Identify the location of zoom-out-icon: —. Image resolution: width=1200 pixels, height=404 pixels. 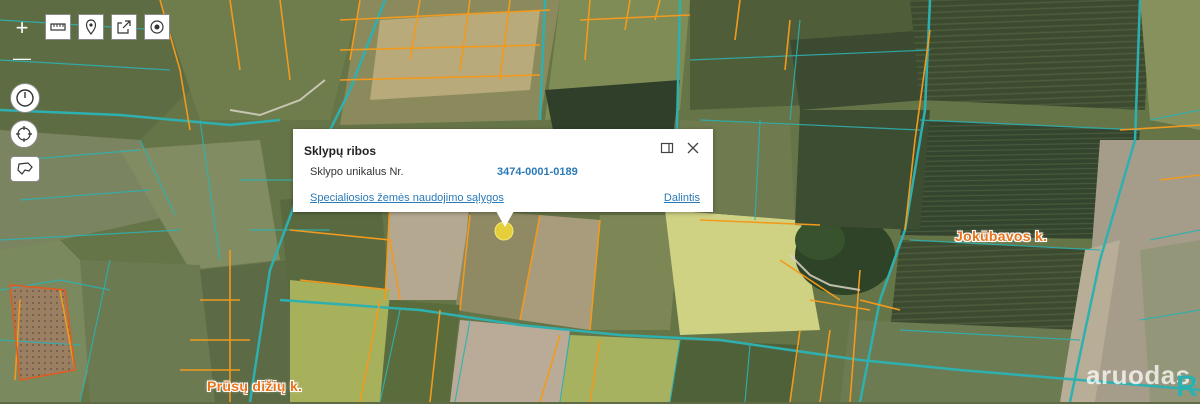
(22, 58).